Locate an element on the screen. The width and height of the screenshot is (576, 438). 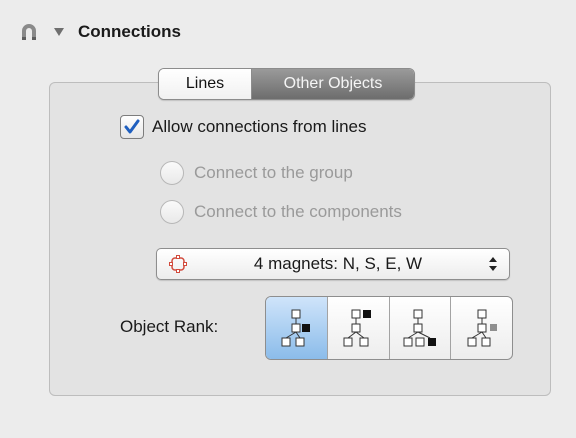
inspector-header: Connections is located at coordinates (99, 32).